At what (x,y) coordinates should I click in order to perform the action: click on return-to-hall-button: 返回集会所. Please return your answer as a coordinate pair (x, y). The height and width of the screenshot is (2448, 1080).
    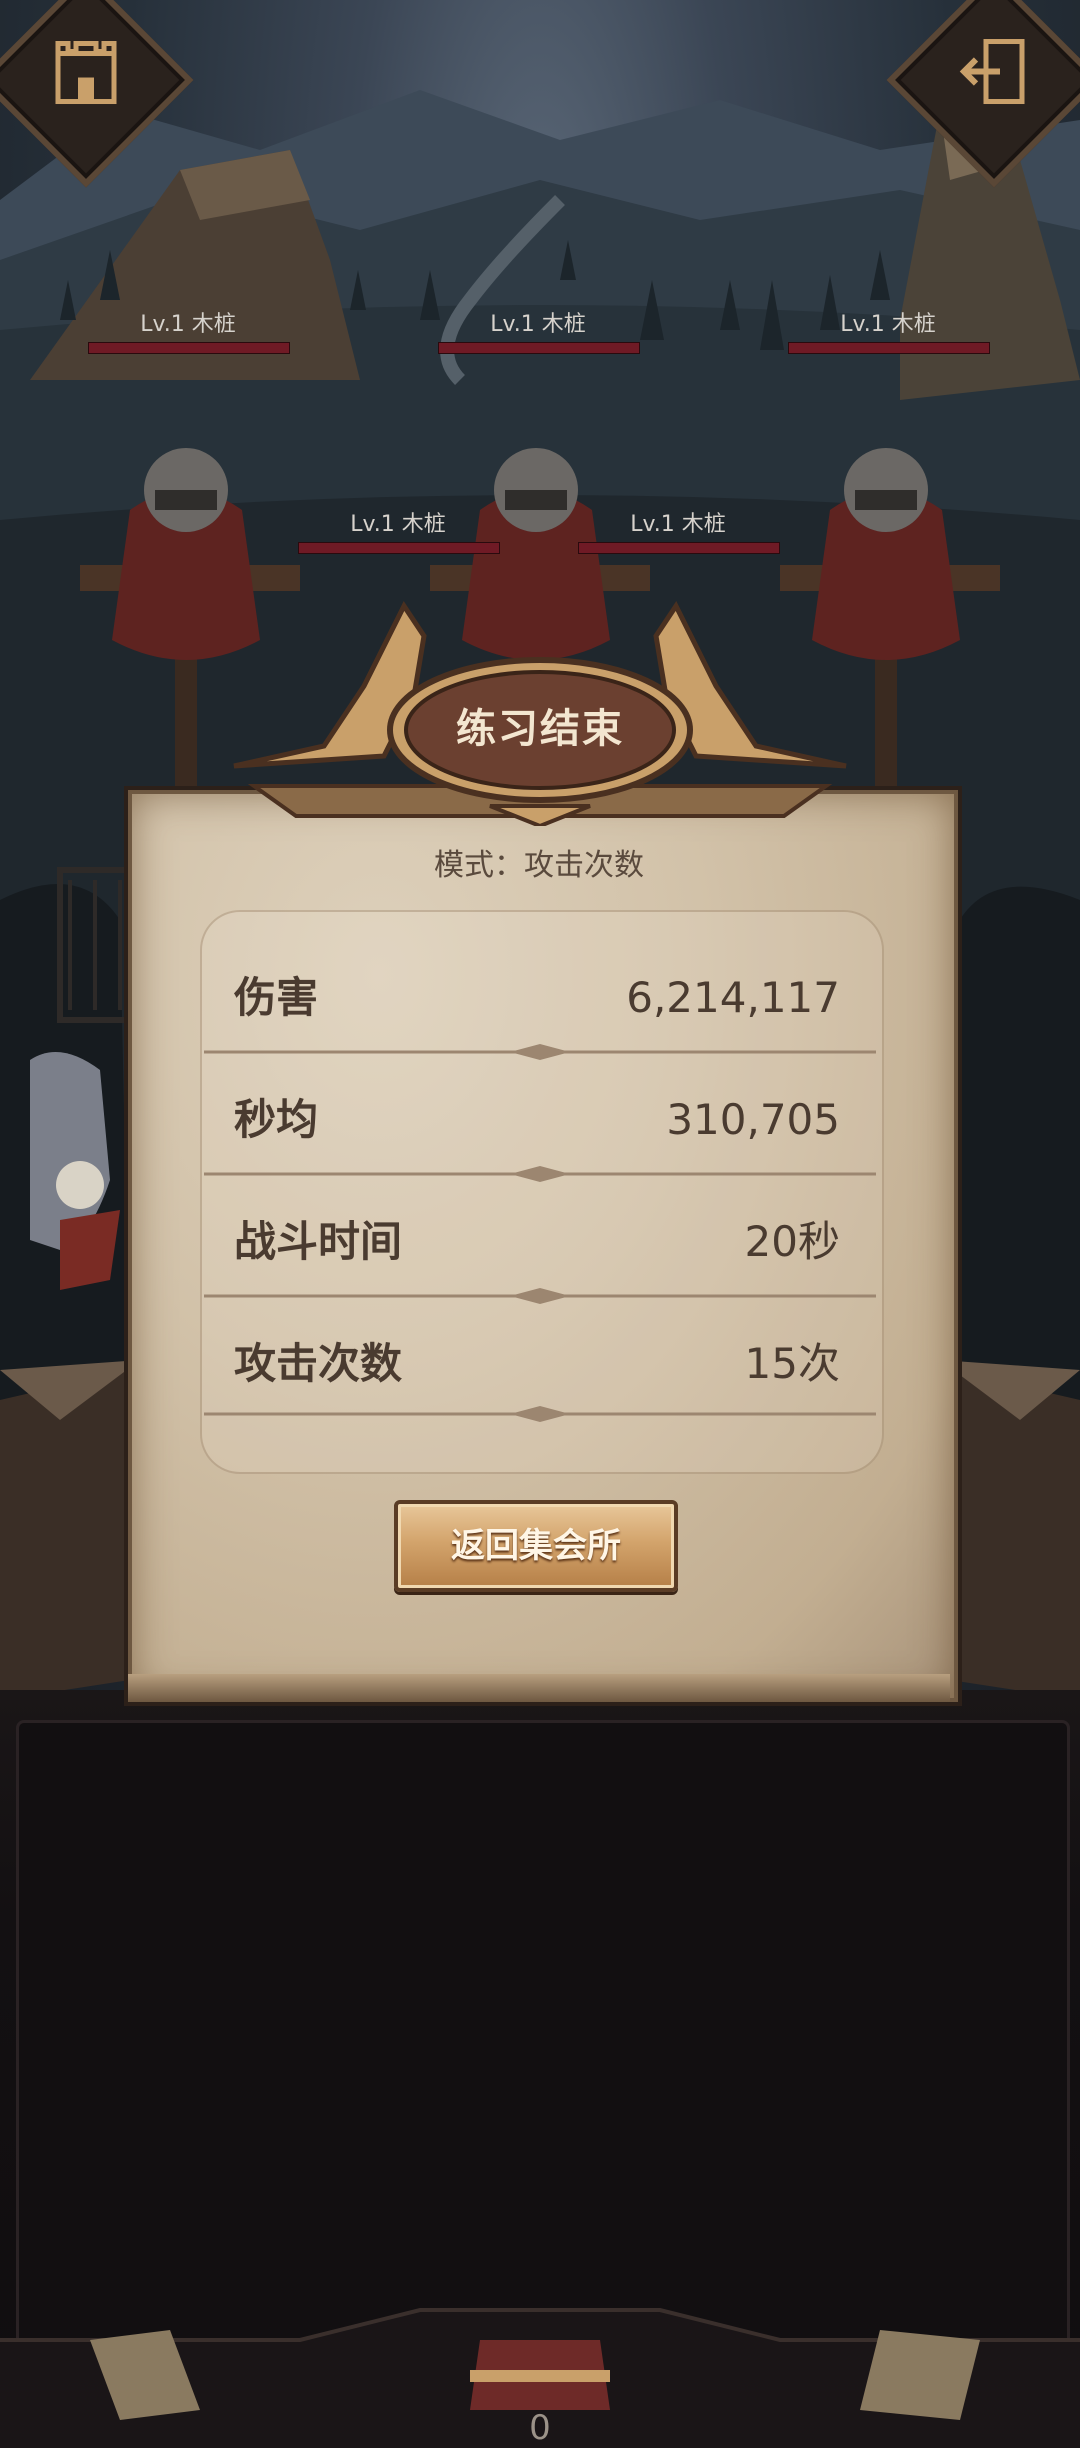
    Looking at the image, I should click on (536, 1546).